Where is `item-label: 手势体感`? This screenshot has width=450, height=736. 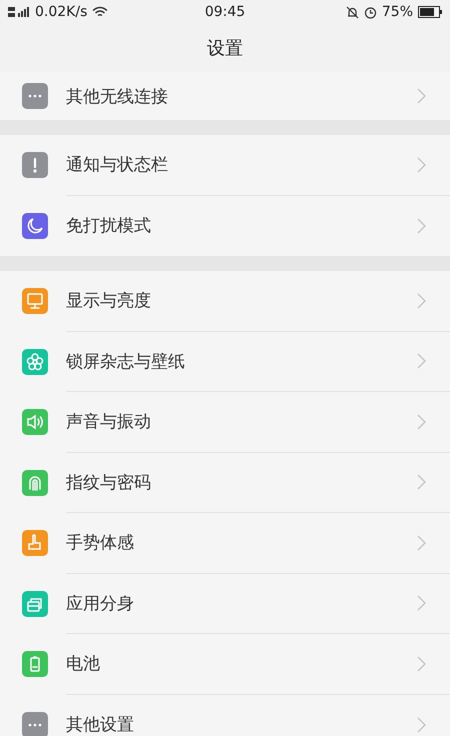 item-label: 手势体感 is located at coordinates (100, 543).